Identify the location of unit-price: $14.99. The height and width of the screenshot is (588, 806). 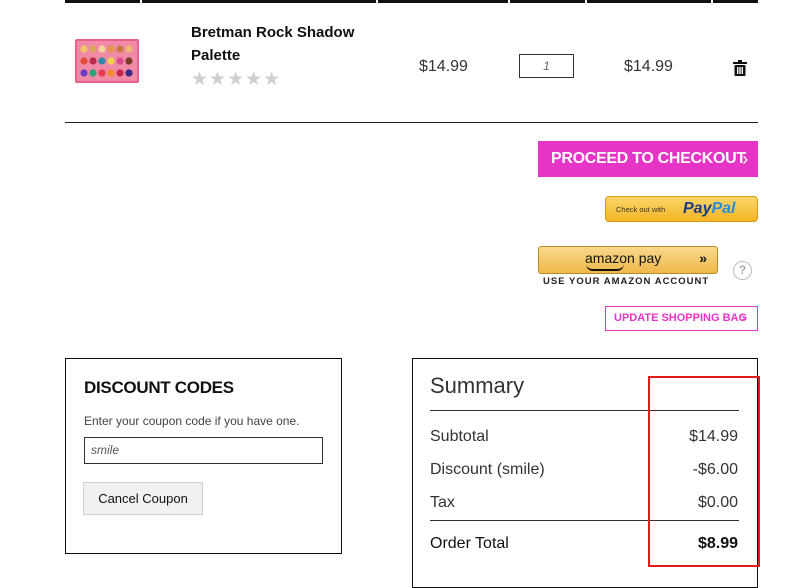
(443, 66).